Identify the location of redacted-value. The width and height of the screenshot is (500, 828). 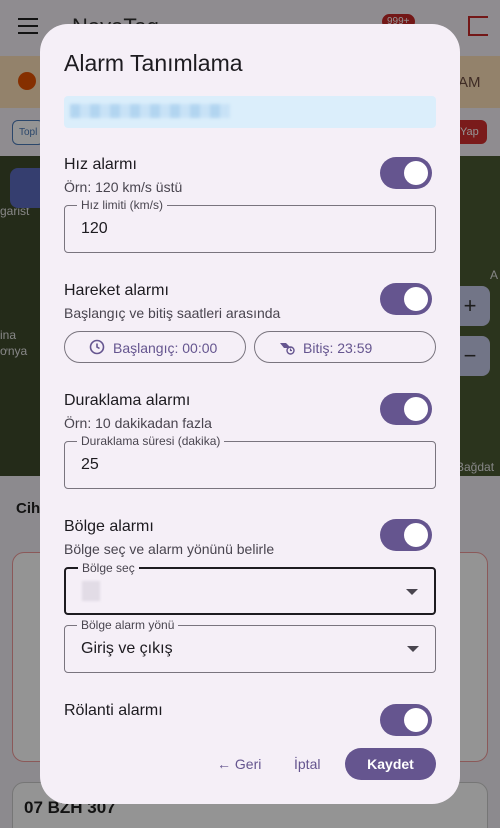
(91, 591).